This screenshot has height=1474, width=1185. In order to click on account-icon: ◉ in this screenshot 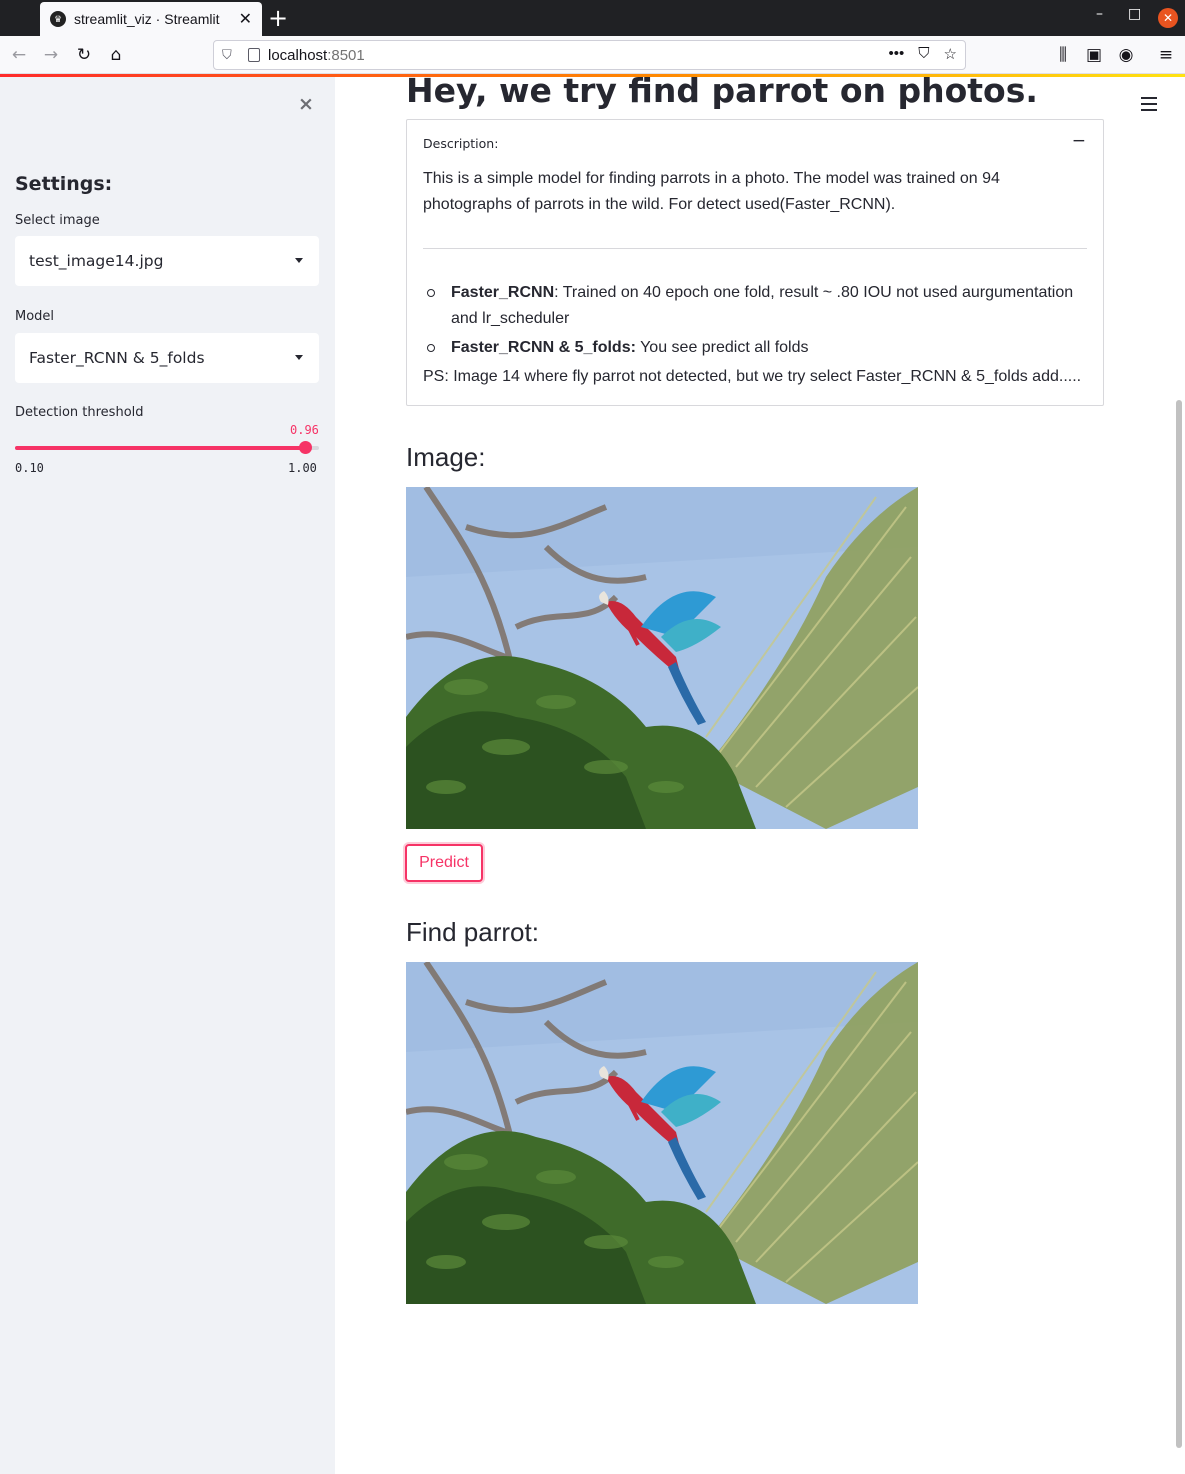, I will do `click(1126, 55)`.